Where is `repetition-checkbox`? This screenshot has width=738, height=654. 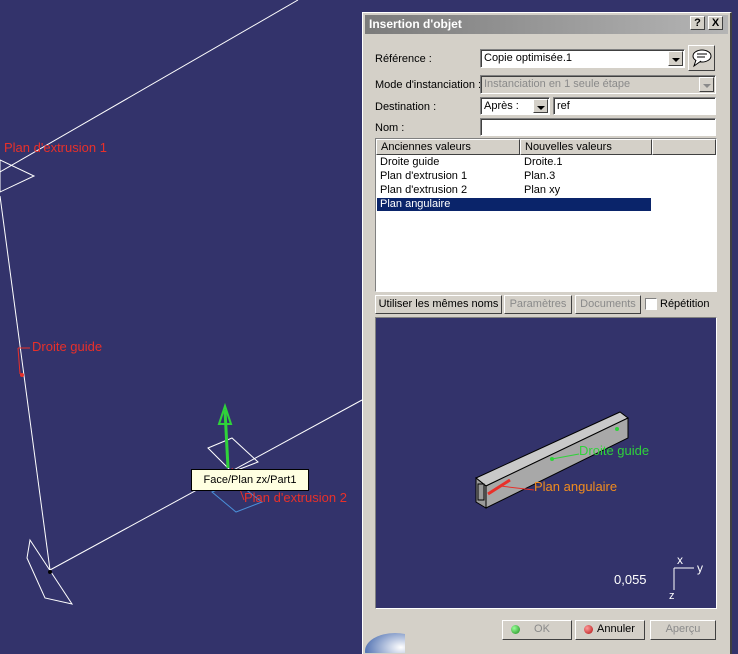 repetition-checkbox is located at coordinates (651, 304).